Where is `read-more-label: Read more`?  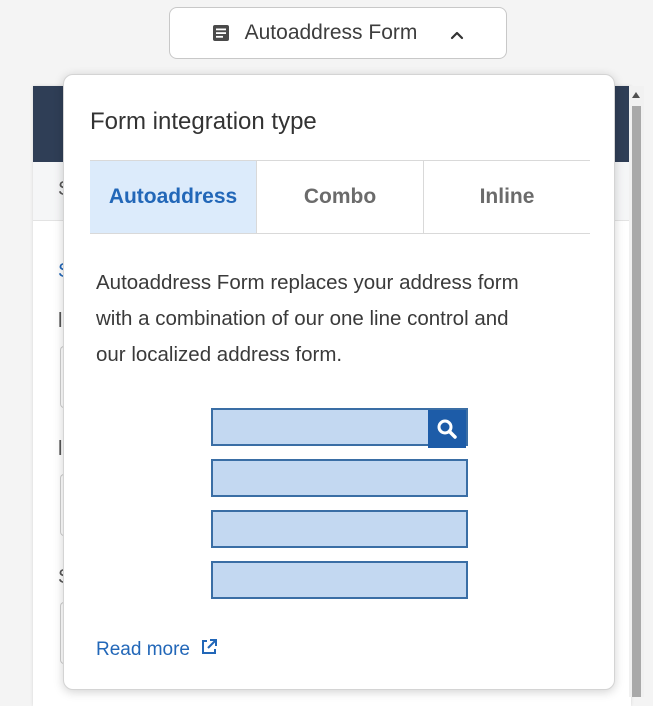 read-more-label: Read more is located at coordinates (143, 649).